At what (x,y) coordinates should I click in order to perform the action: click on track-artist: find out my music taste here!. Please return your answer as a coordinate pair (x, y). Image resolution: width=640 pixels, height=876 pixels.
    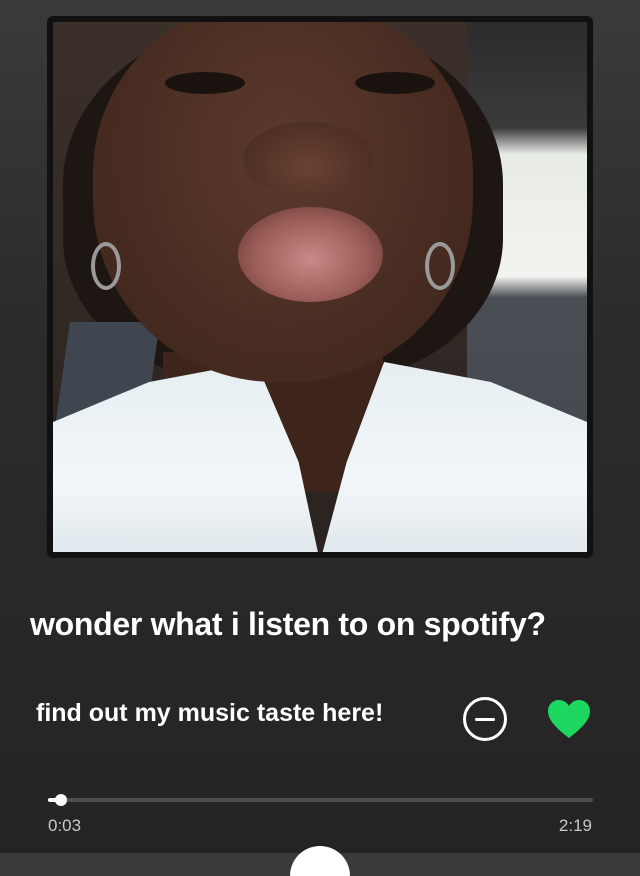
    Looking at the image, I should click on (209, 713).